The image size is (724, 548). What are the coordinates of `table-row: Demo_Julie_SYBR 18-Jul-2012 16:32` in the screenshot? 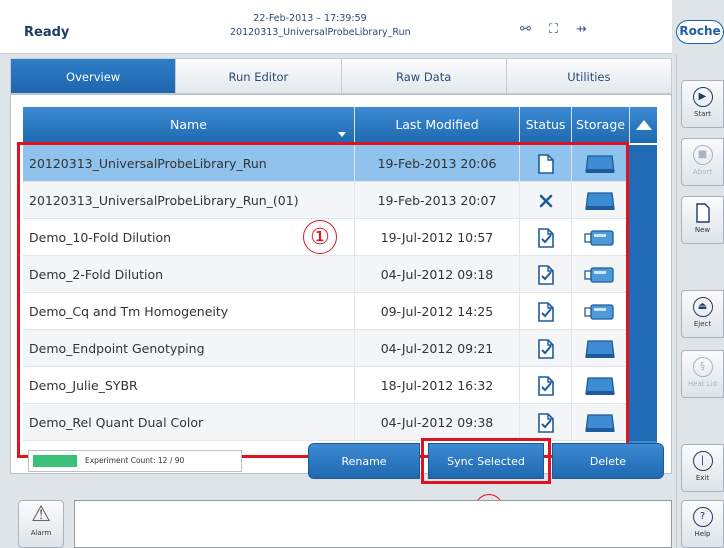 It's located at (325, 385).